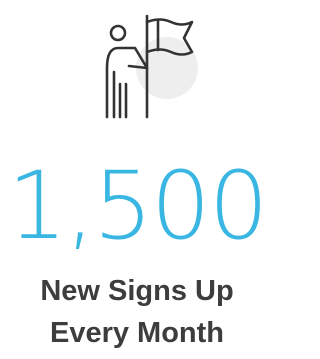 The image size is (320, 359). I want to click on person-with-flag-icon, so click(145, 68).